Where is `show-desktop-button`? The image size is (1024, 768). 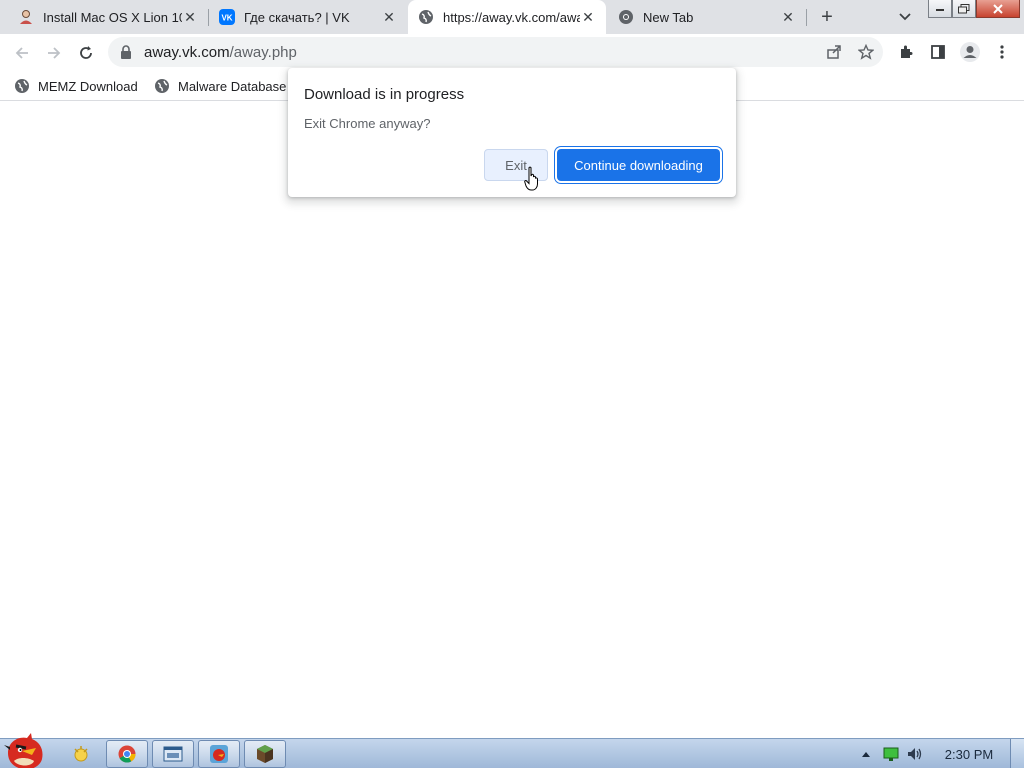 show-desktop-button is located at coordinates (1017, 753).